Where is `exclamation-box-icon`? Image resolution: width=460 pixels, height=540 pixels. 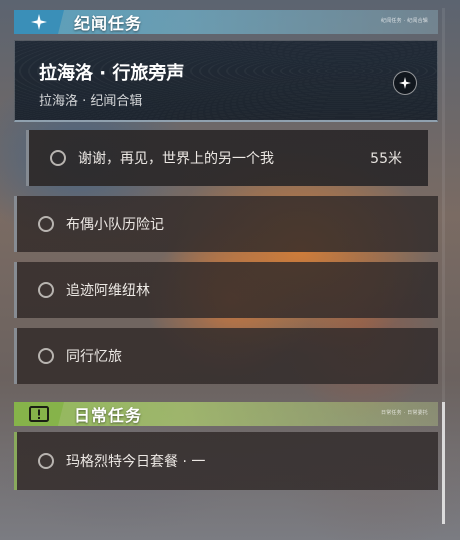
exclamation-box-icon is located at coordinates (39, 414).